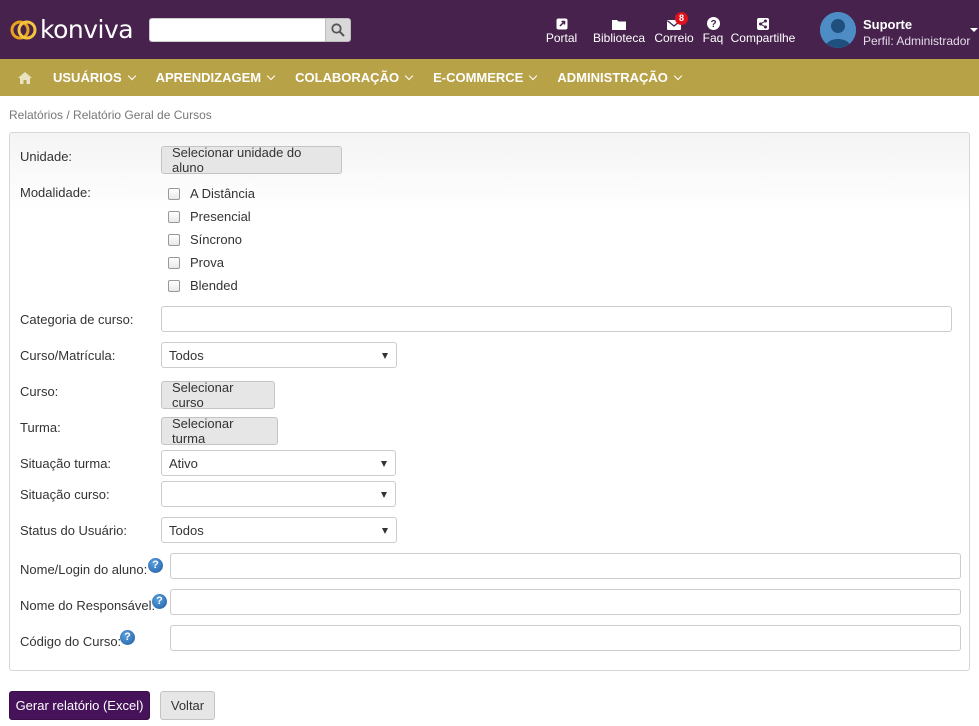 The height and width of the screenshot is (726, 979). I want to click on nav-ecommerce: E-COMMERCE, so click(485, 77).